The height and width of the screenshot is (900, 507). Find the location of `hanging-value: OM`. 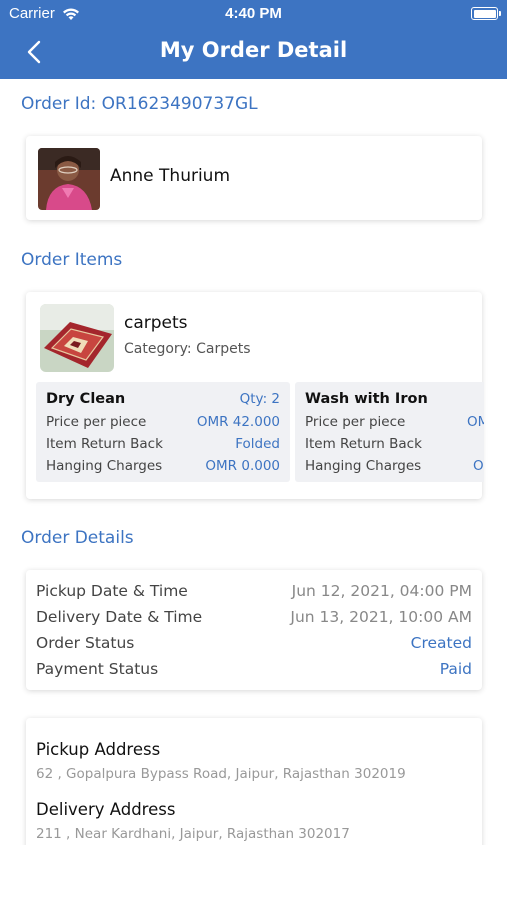

hanging-value: OM is located at coordinates (478, 466).